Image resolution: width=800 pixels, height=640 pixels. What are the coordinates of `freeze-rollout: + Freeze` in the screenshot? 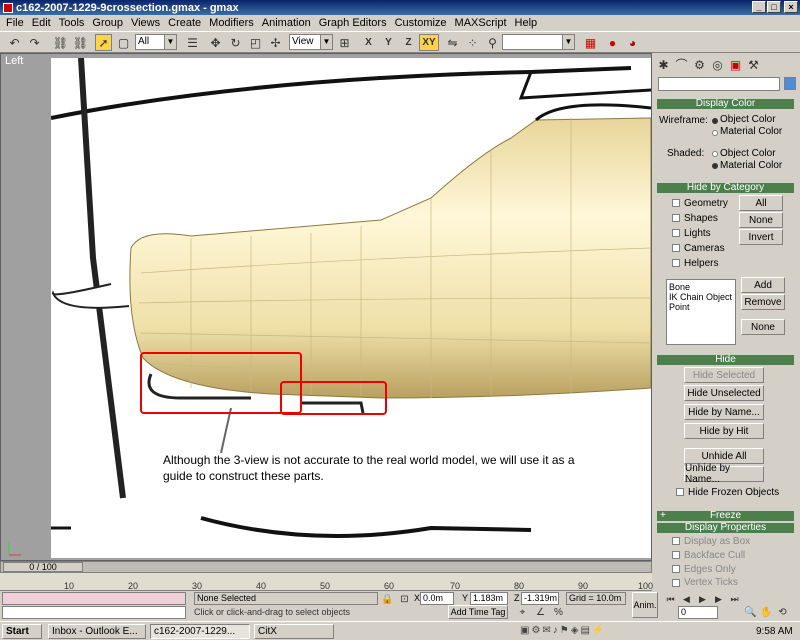 It's located at (725, 516).